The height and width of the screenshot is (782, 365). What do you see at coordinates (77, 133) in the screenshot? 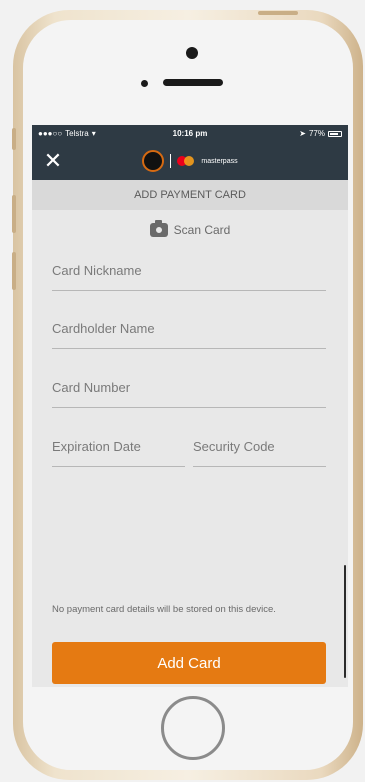
I see `carrier-label: Telstra` at bounding box center [77, 133].